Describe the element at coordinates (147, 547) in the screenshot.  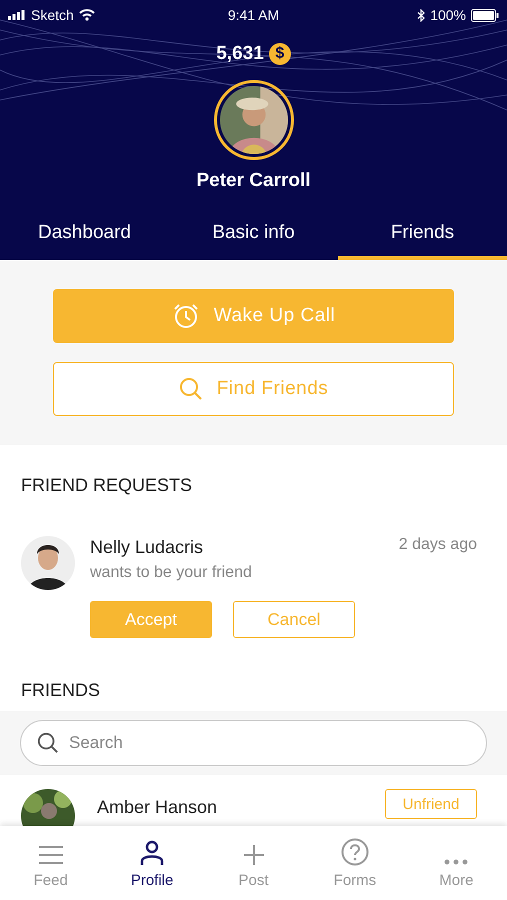
I see `requester-name: Nelly Ludacris` at that location.